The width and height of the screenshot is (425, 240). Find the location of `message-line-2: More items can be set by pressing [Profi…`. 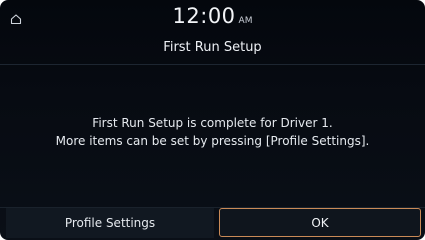

message-line-2: More items can be set by pressing [Profi… is located at coordinates (212, 141).